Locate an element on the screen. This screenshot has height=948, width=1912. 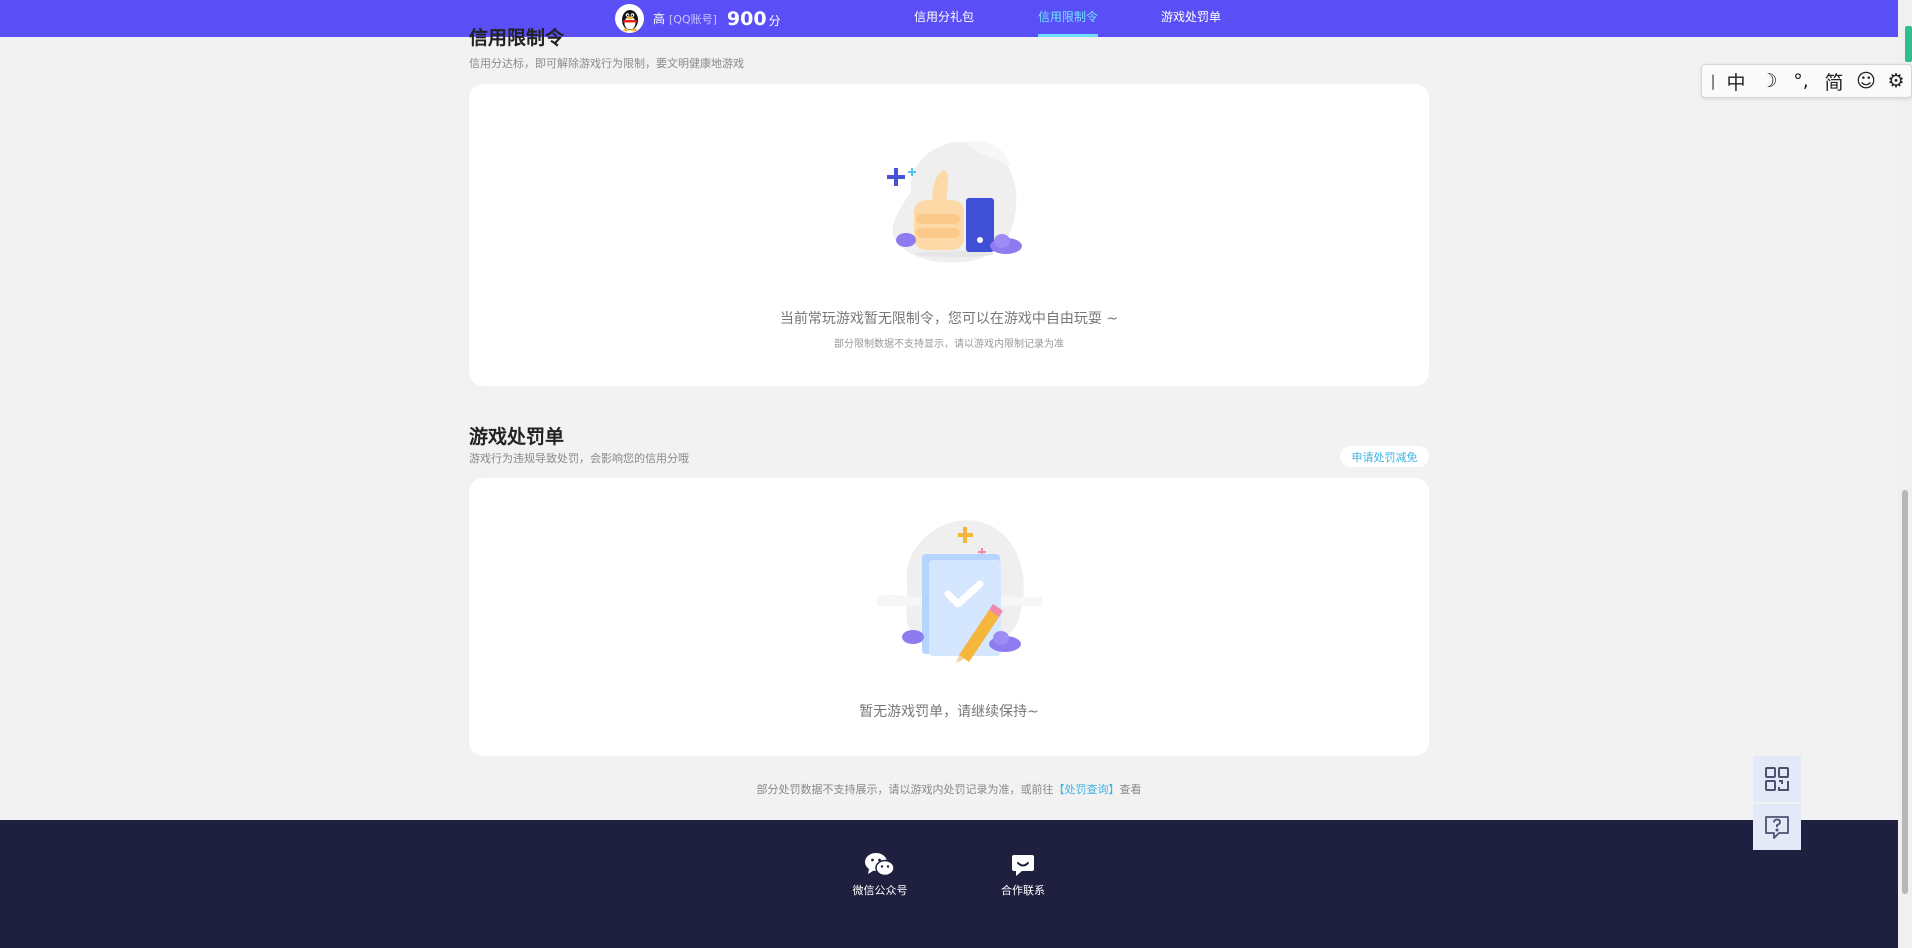
ime-drag-handle: | is located at coordinates (1713, 81).